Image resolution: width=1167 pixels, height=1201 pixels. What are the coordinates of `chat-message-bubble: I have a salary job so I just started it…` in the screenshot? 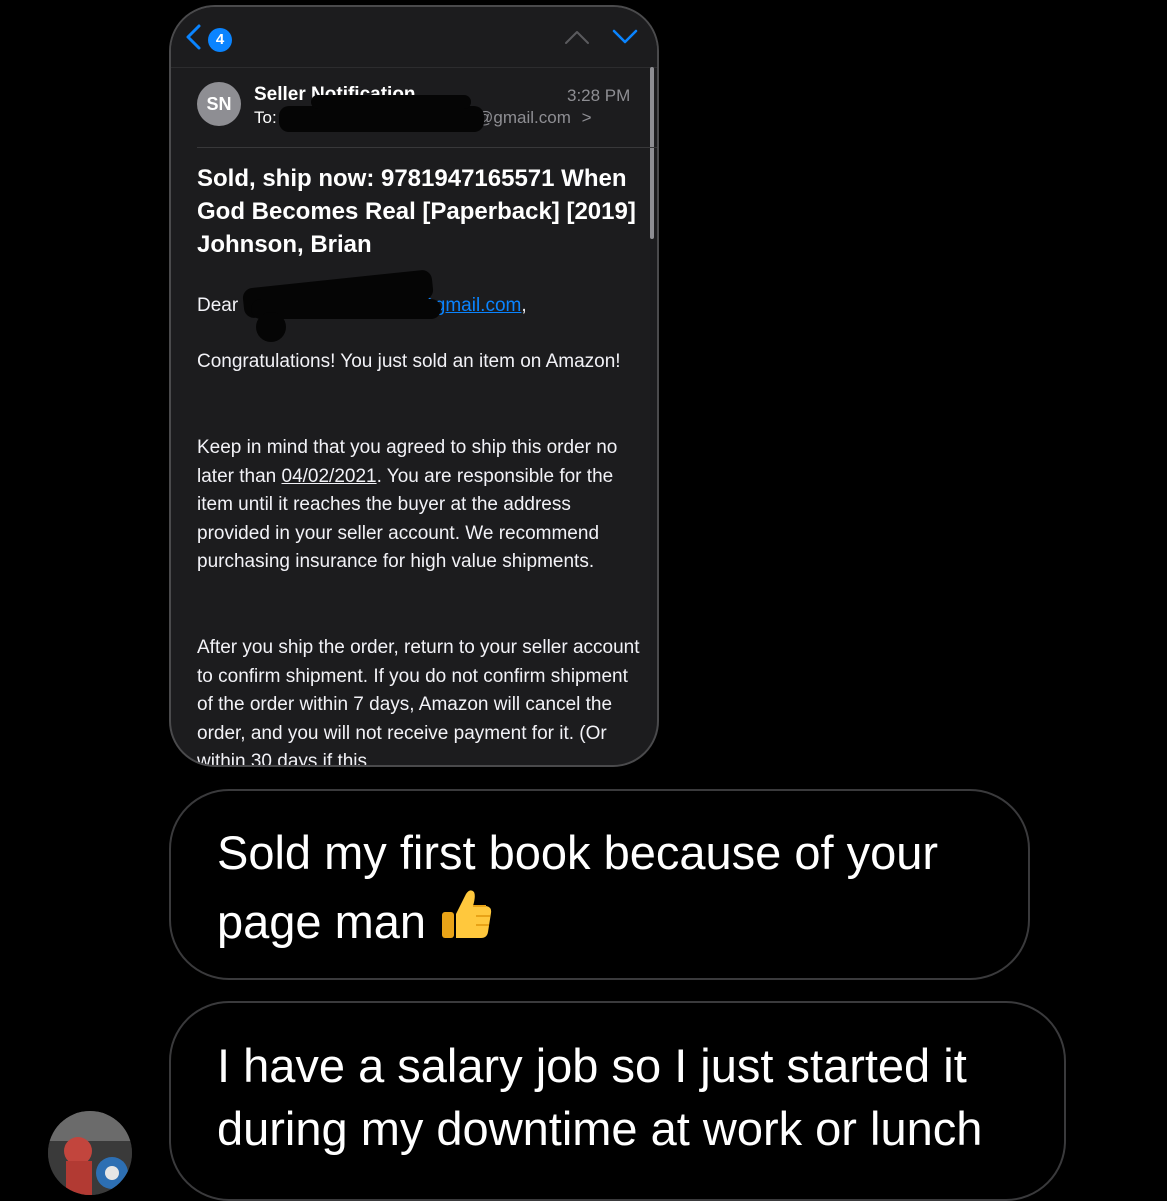 It's located at (617, 1101).